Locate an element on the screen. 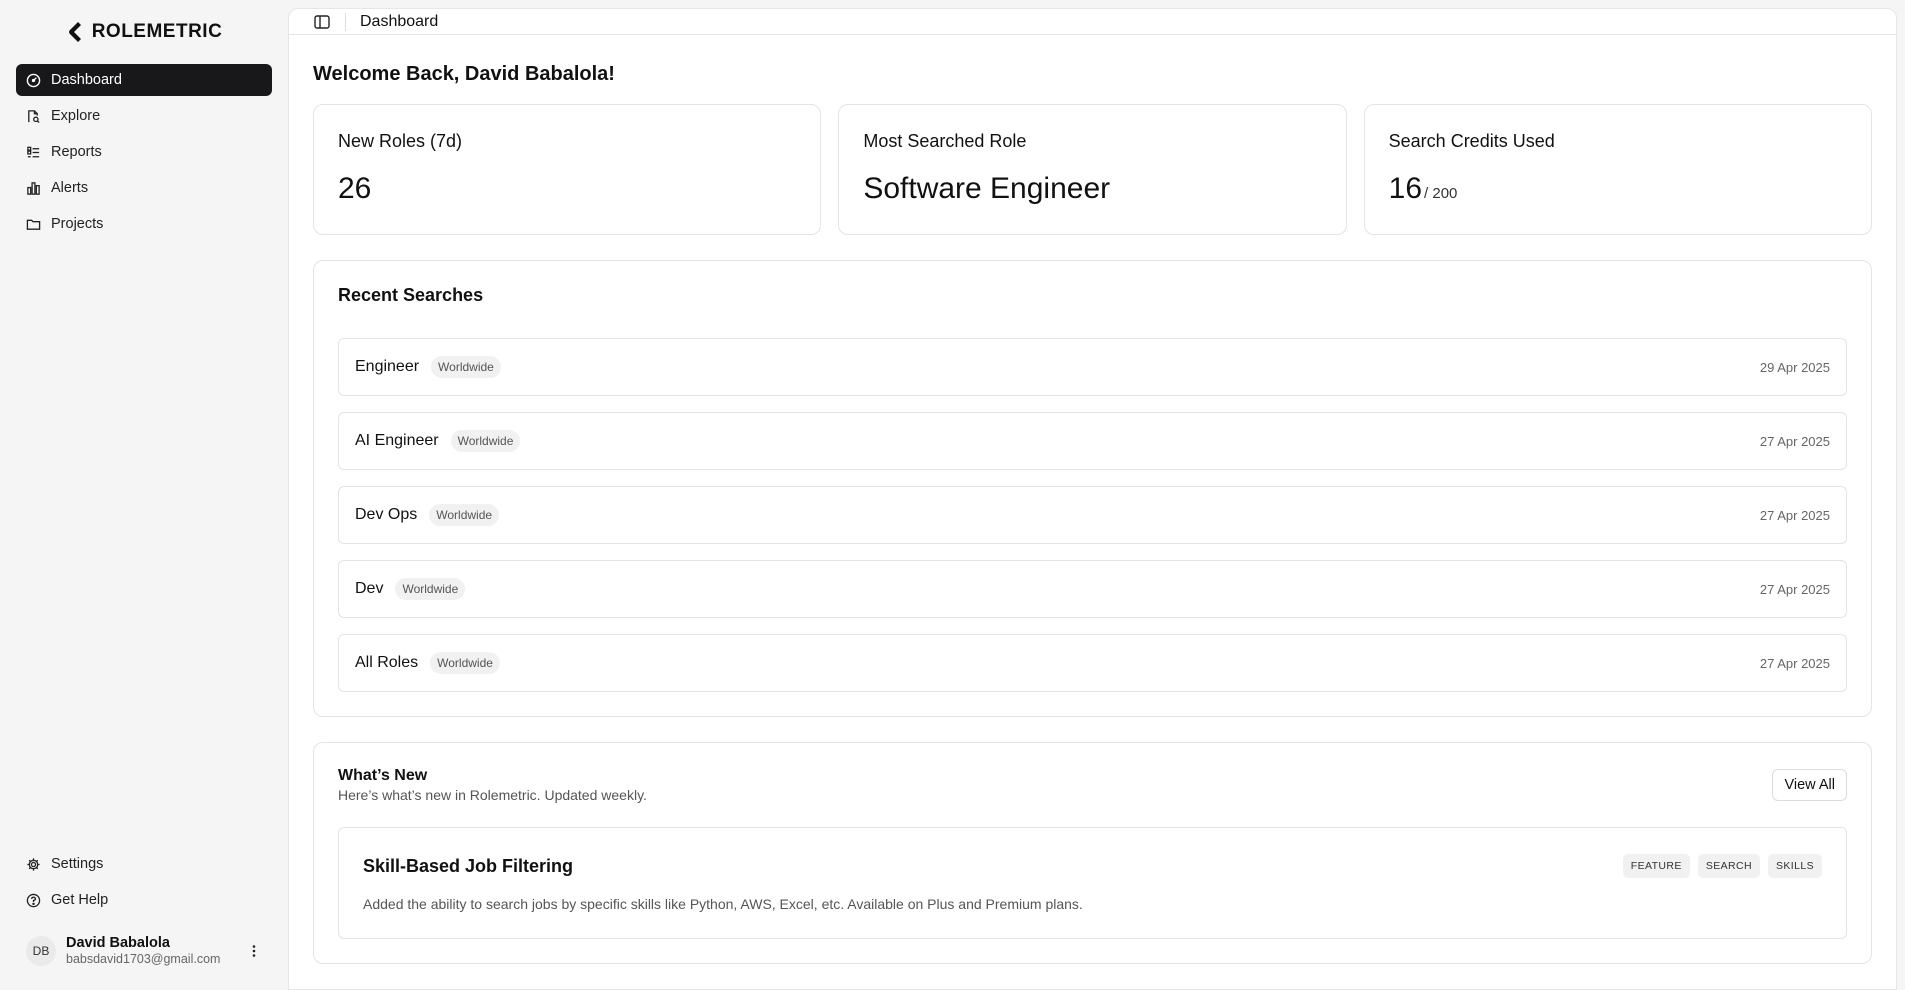  stat-sub-value: / 200 is located at coordinates (1441, 193).